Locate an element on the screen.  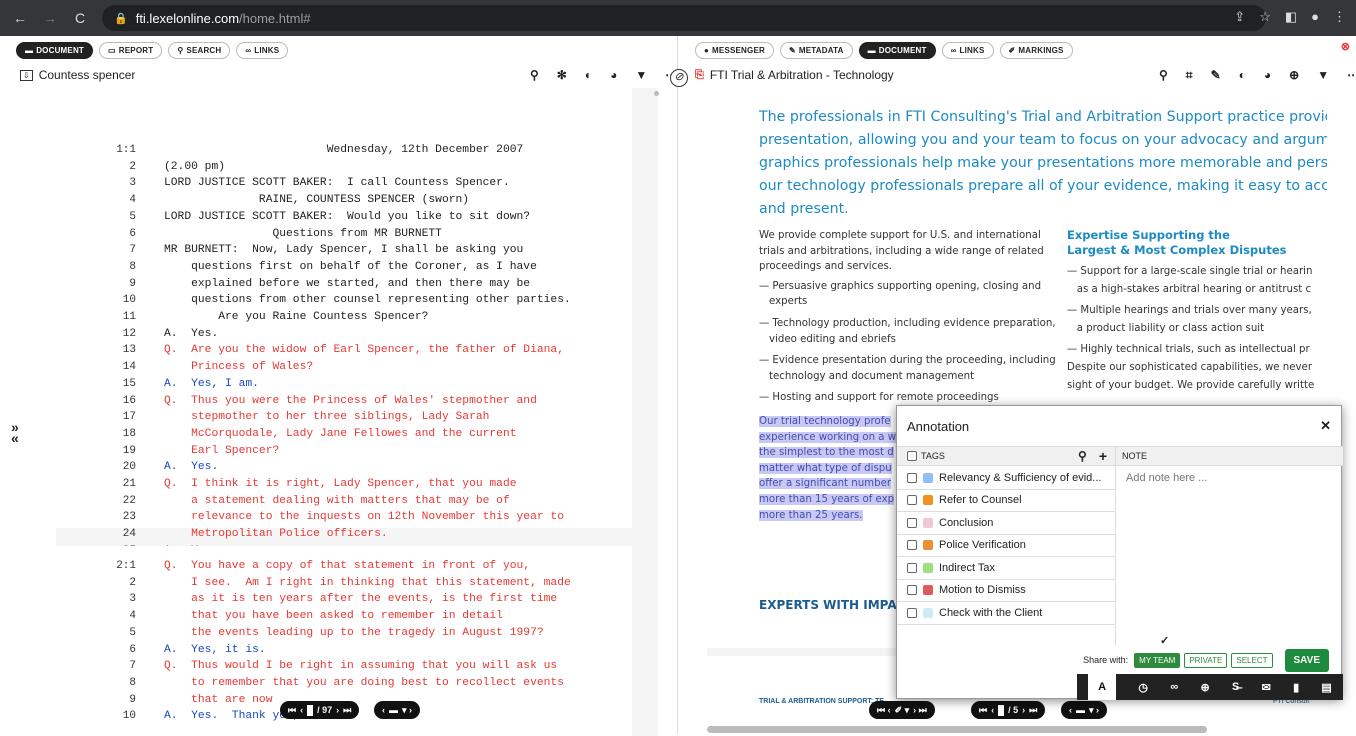
share-icon: ⇪ is located at coordinates (1239, 17).